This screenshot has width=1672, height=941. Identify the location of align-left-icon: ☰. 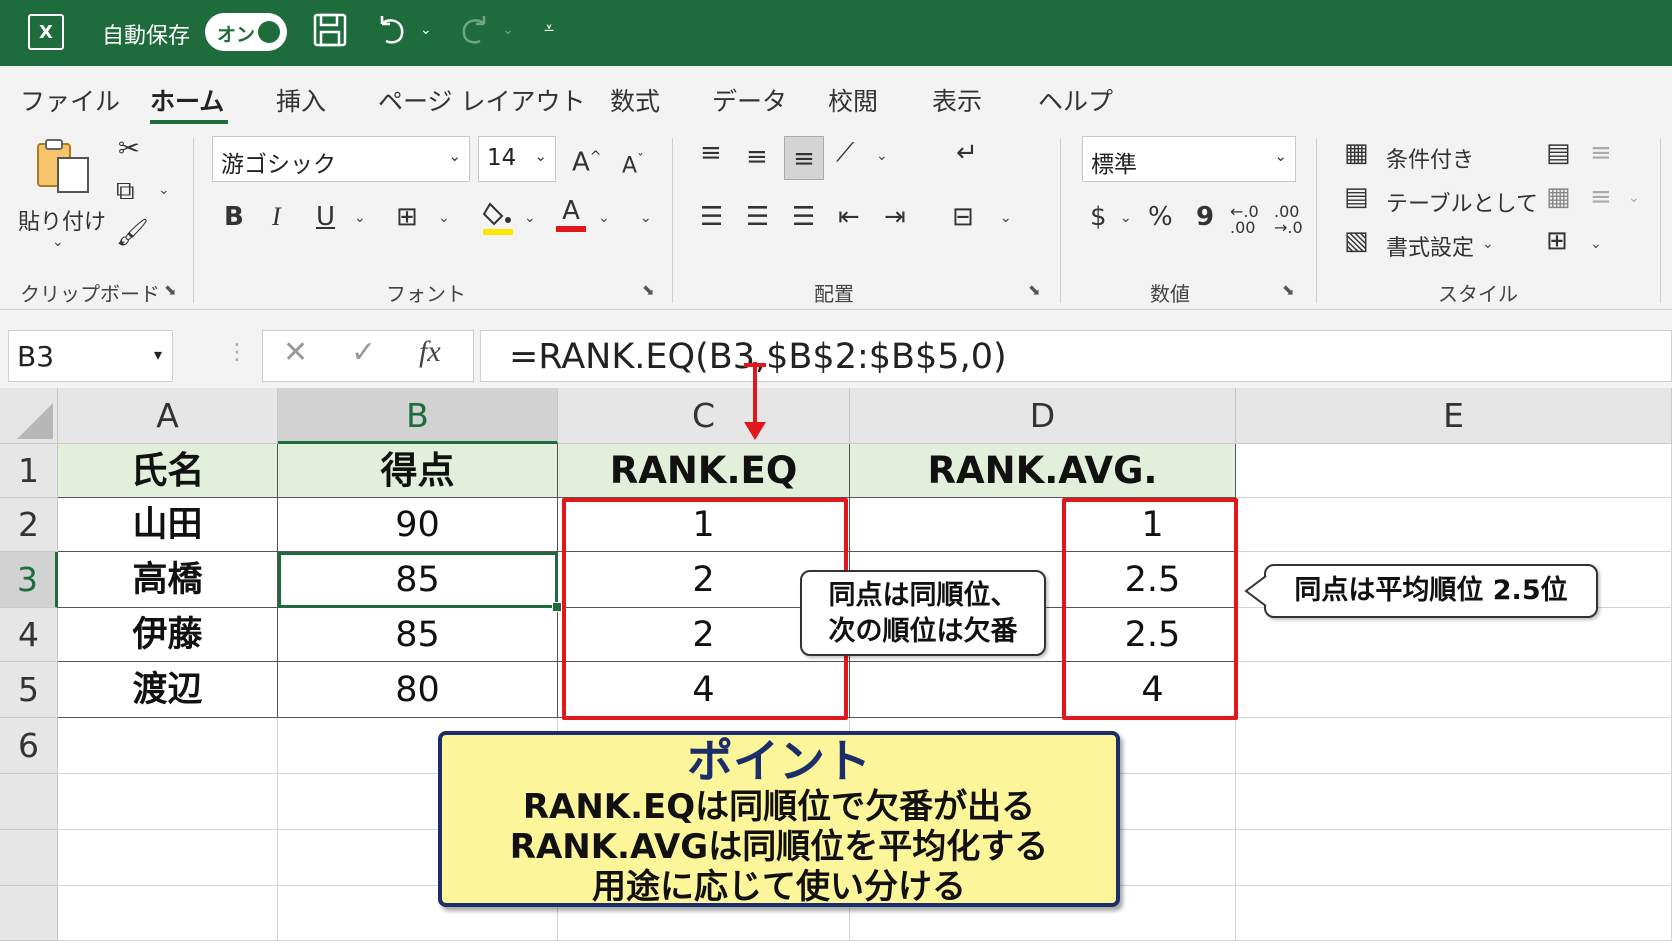
(711, 217).